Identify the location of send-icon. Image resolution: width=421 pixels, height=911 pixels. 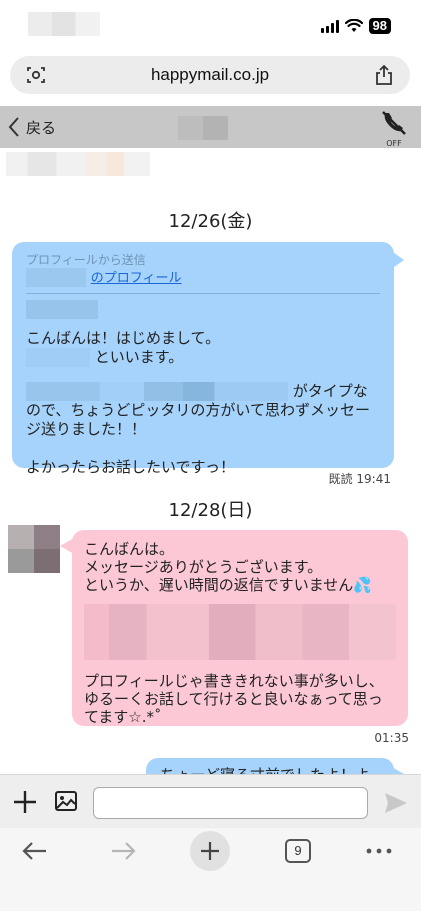
(396, 803).